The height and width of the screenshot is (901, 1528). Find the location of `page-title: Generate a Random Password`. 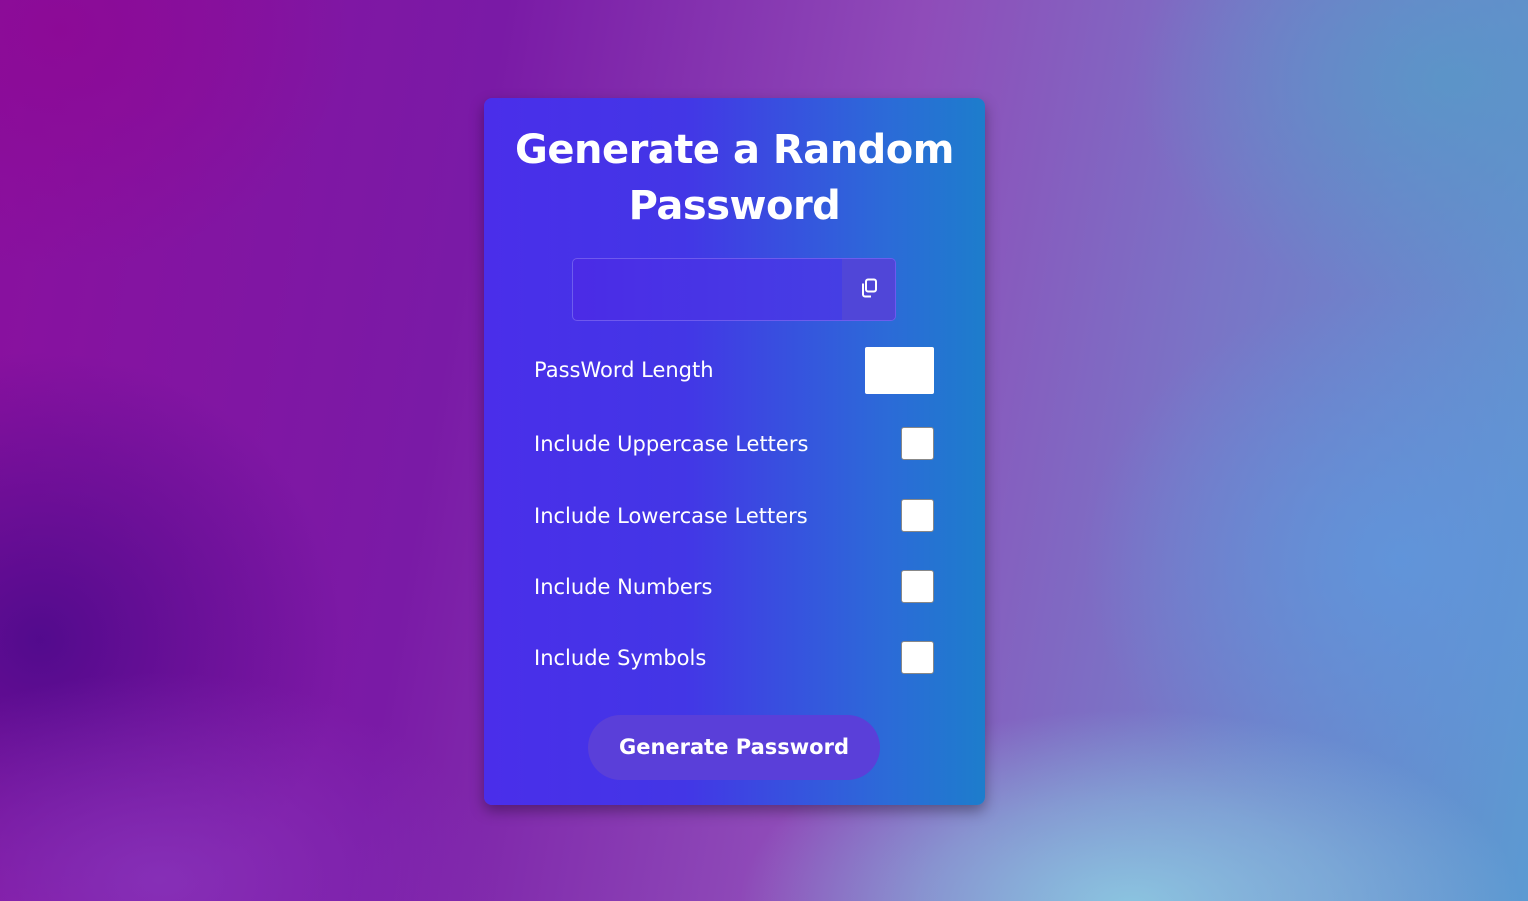

page-title: Generate a Random Password is located at coordinates (734, 178).